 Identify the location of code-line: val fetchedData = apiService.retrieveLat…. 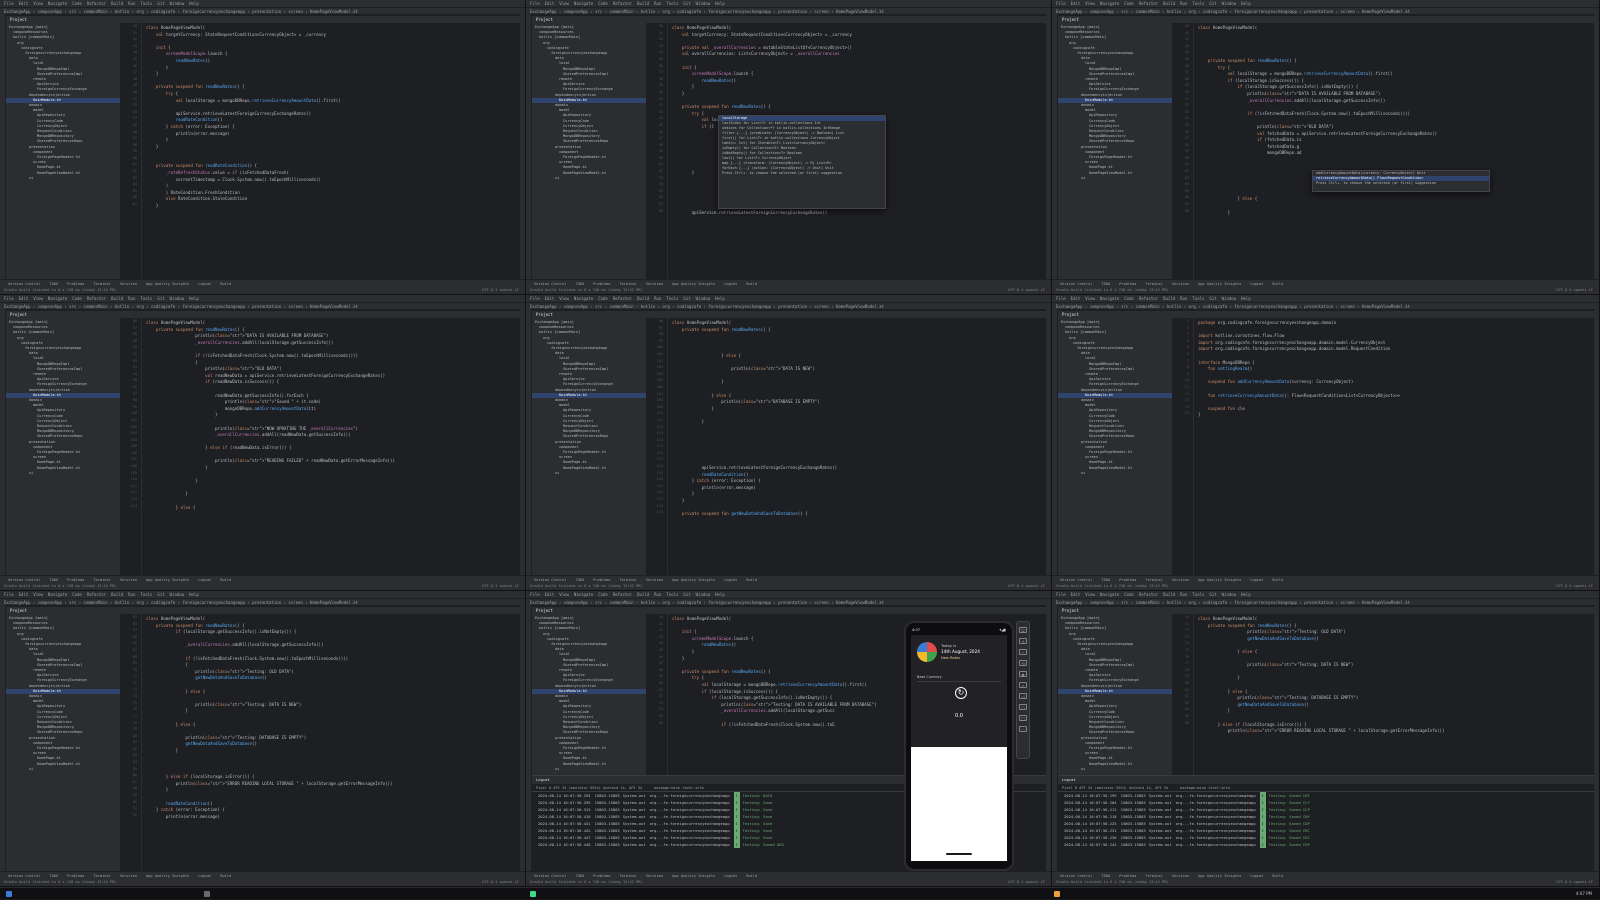
(1396, 134).